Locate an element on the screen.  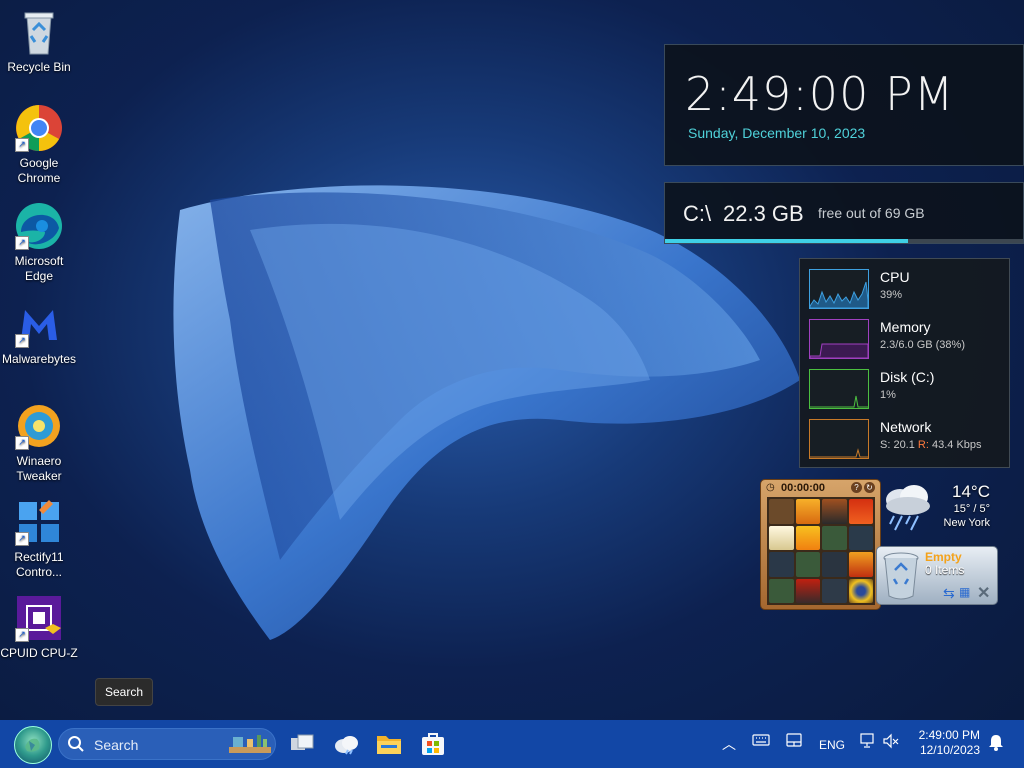
desktop-icon-label: Malwarebytes is located at coordinates (39, 359).